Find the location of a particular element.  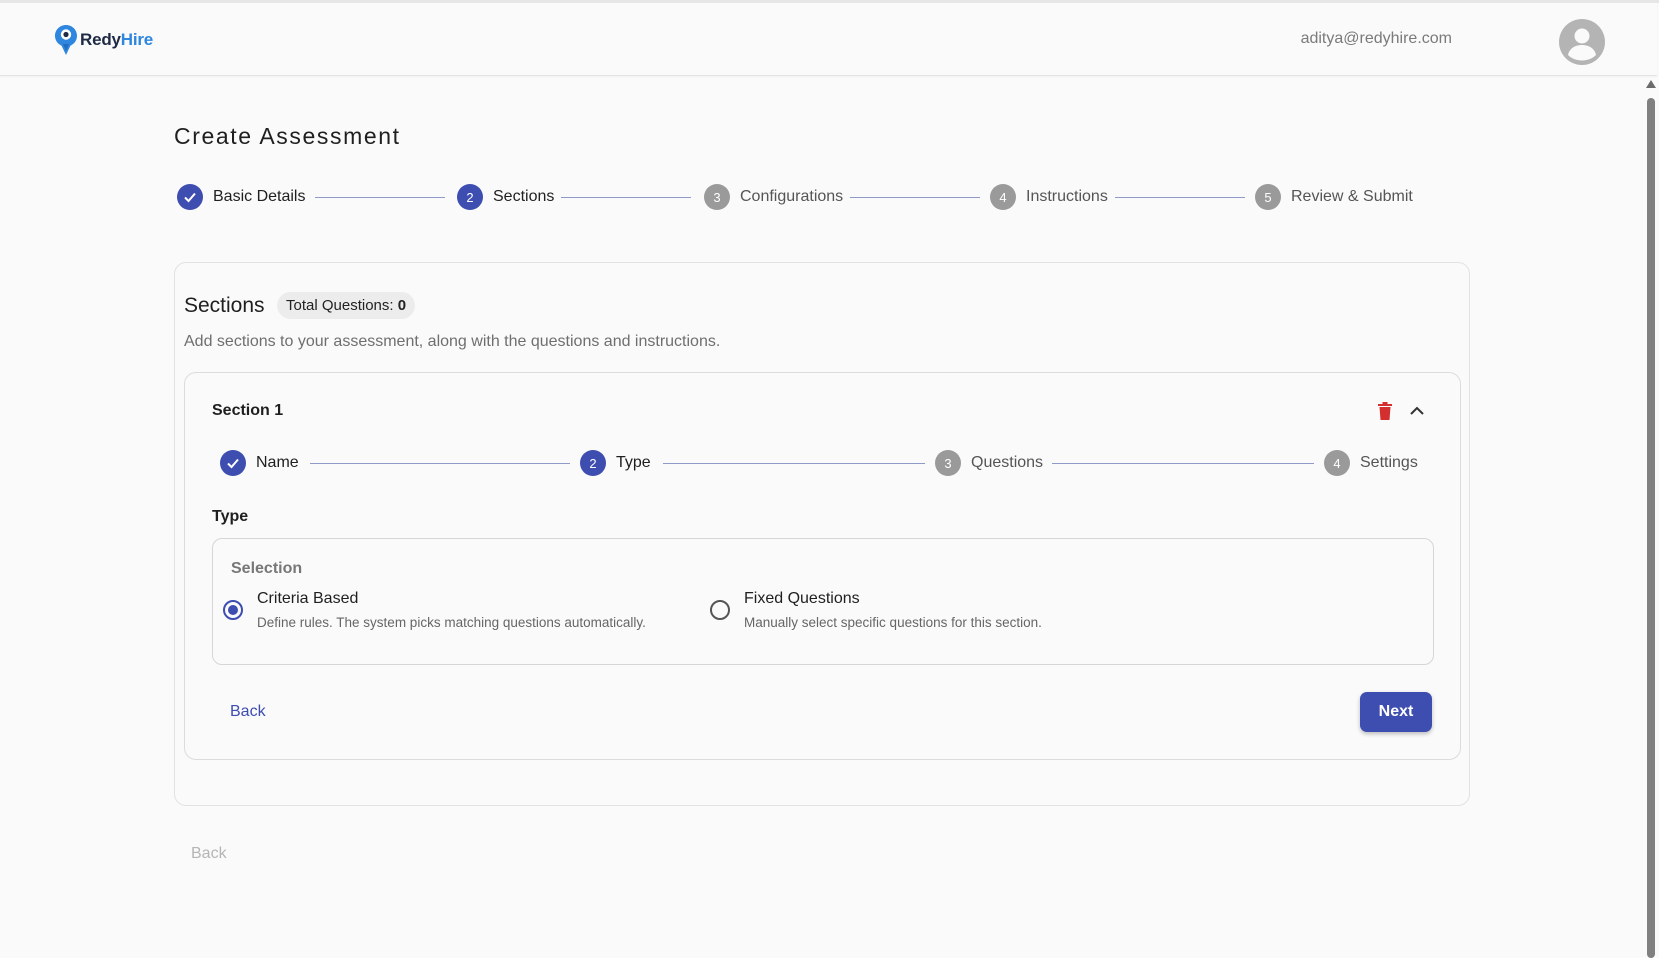

section-name: Section 1 is located at coordinates (248, 410).